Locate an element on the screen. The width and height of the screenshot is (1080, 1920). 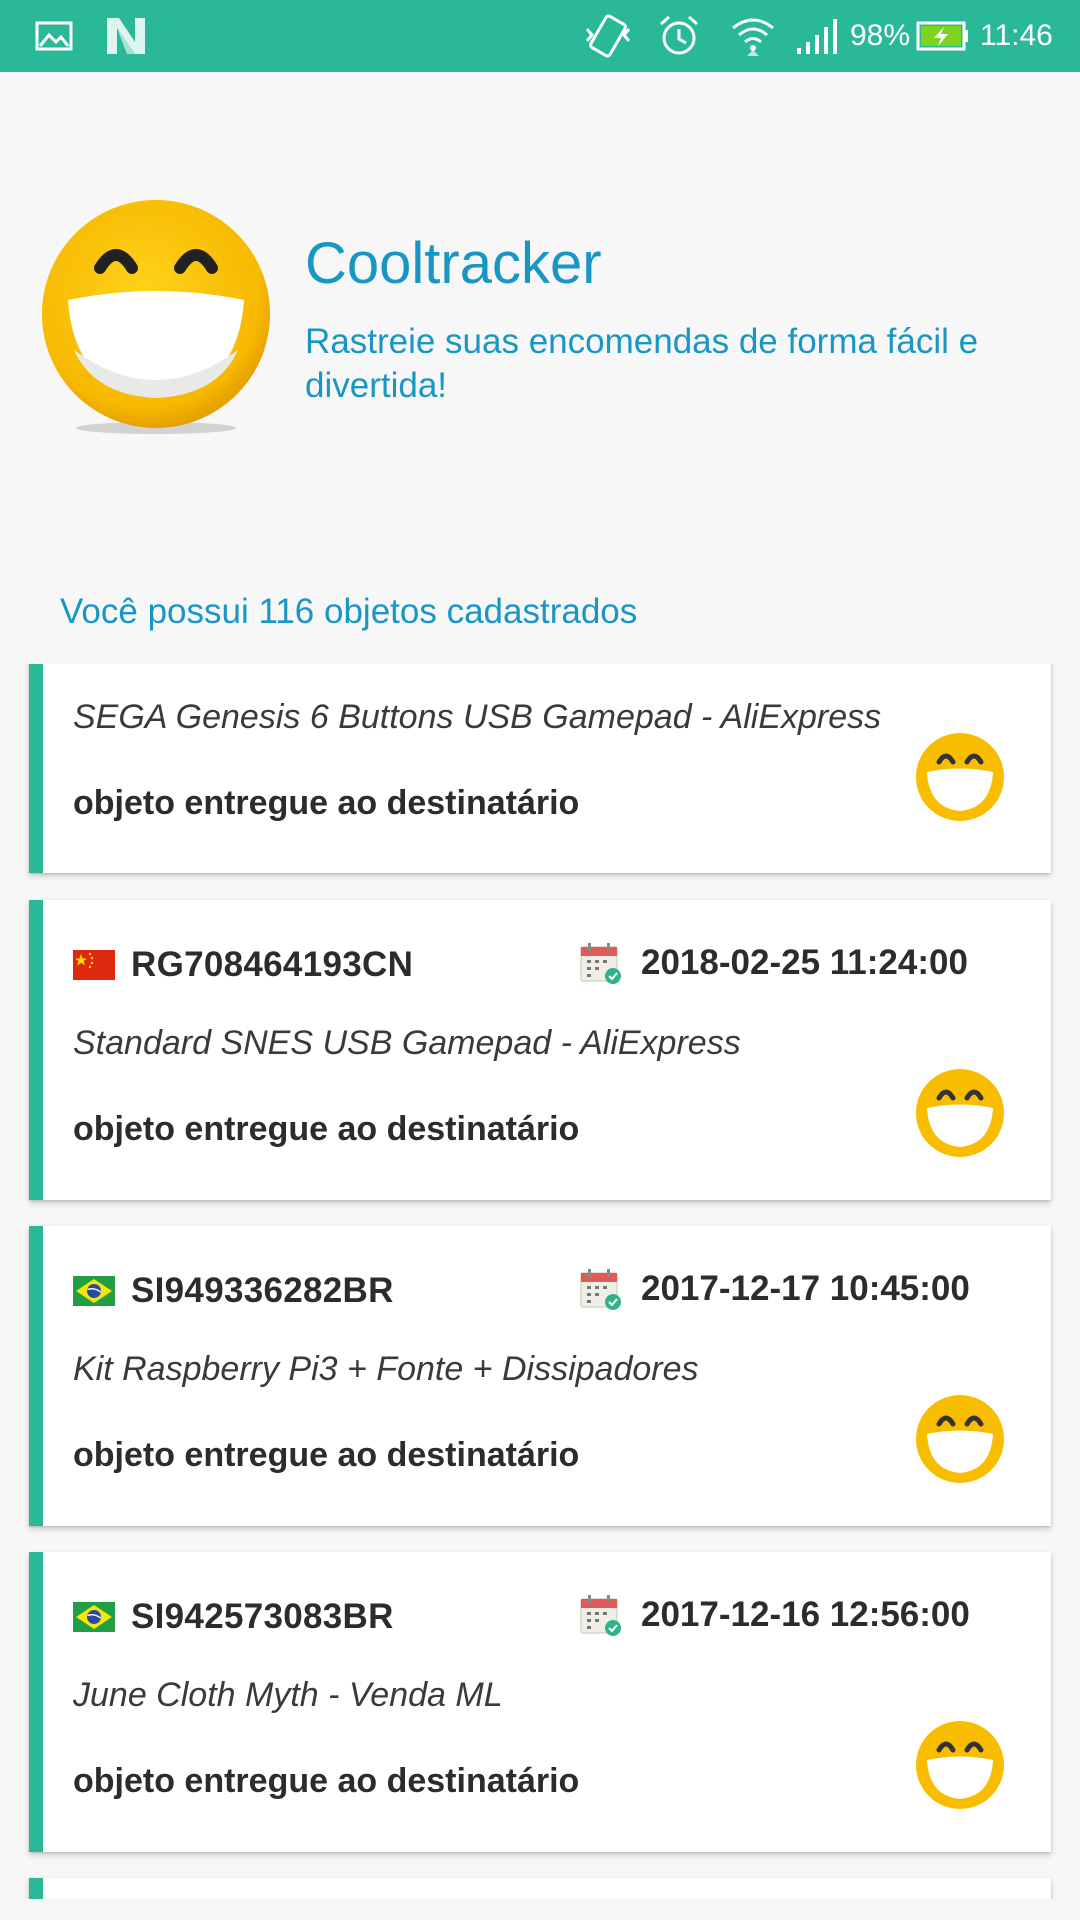
app-title: Cooltracker is located at coordinates (453, 263).